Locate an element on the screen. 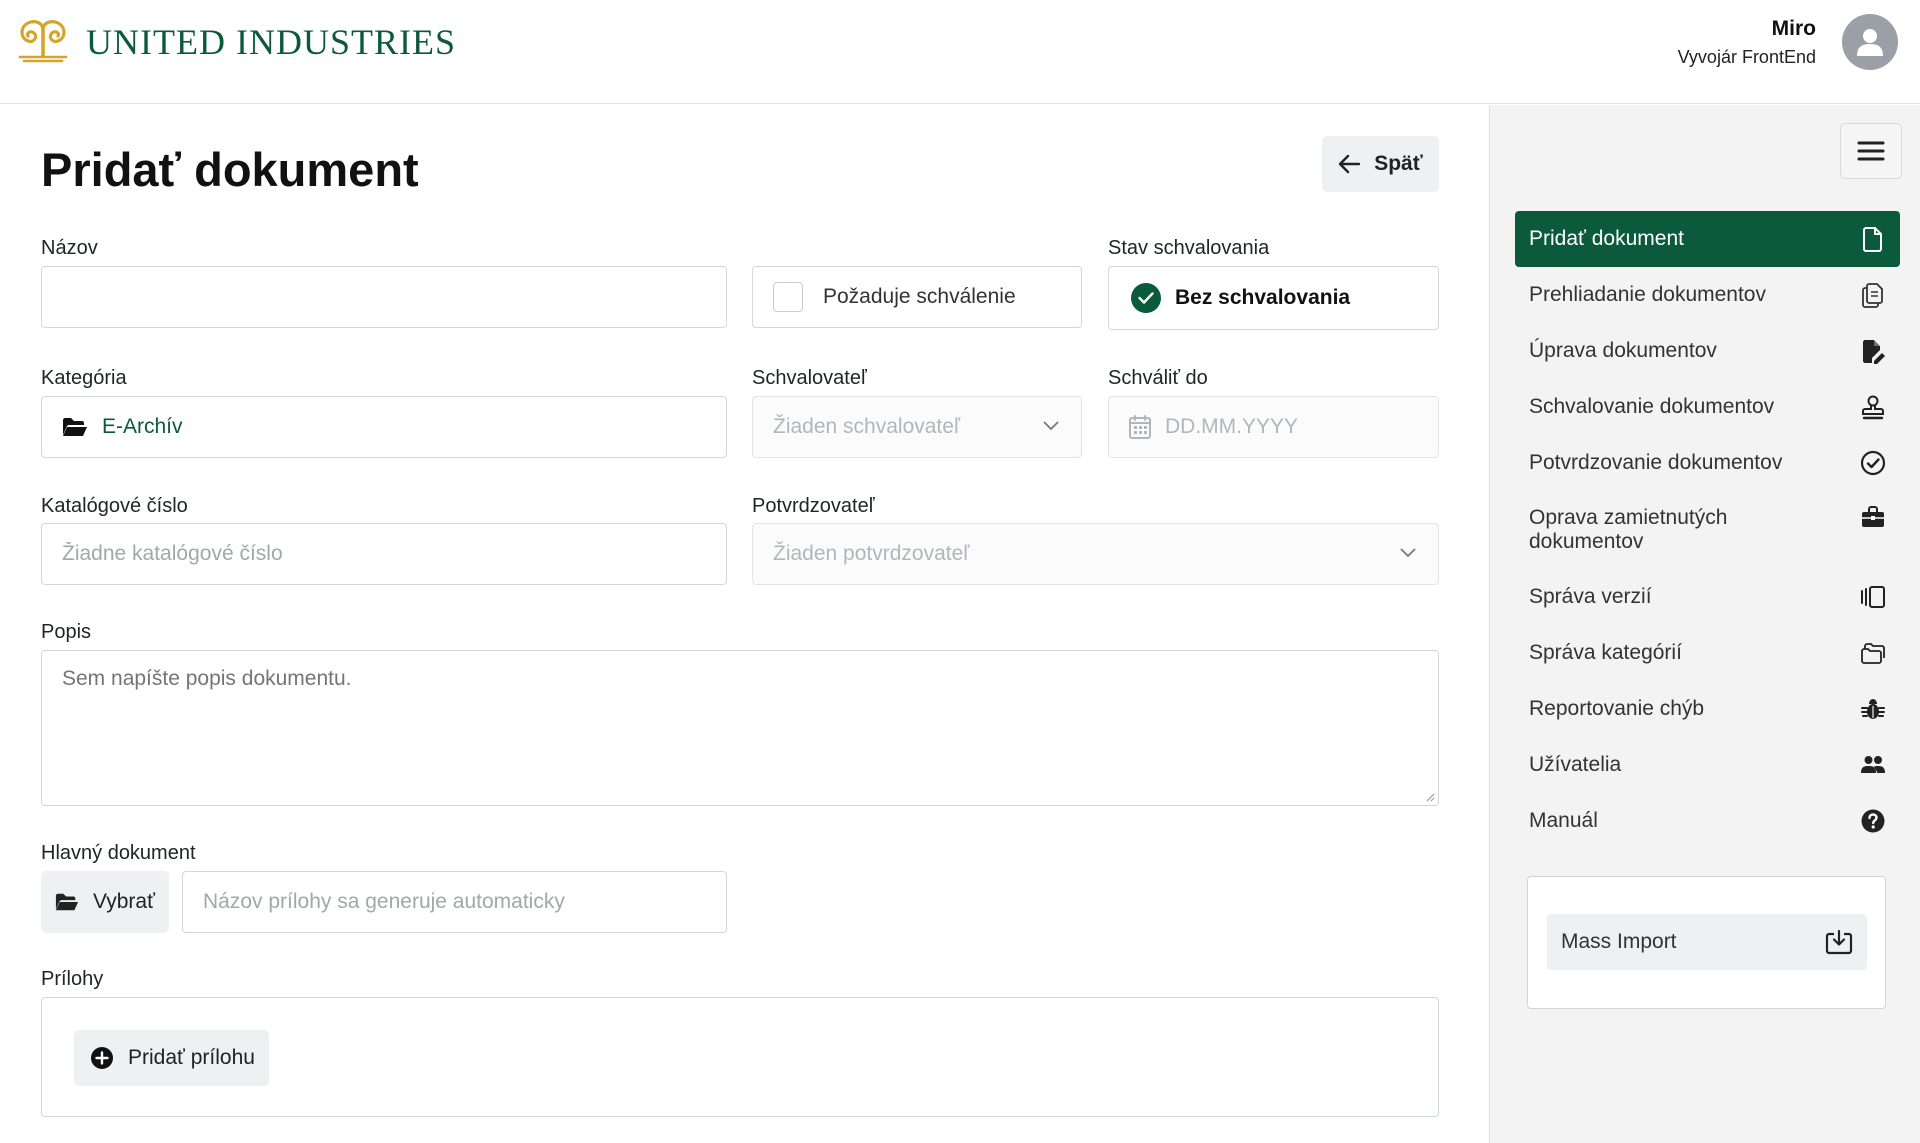 The width and height of the screenshot is (1920, 1143). sidebar-item-add-document: Pridať dokument is located at coordinates (1707, 239).